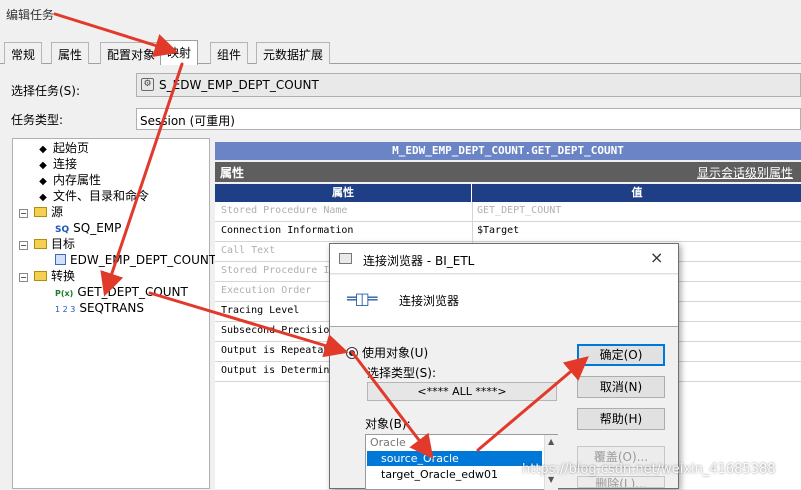  Describe the element at coordinates (621, 419) in the screenshot. I see `help-button: 帮助(H)` at that location.